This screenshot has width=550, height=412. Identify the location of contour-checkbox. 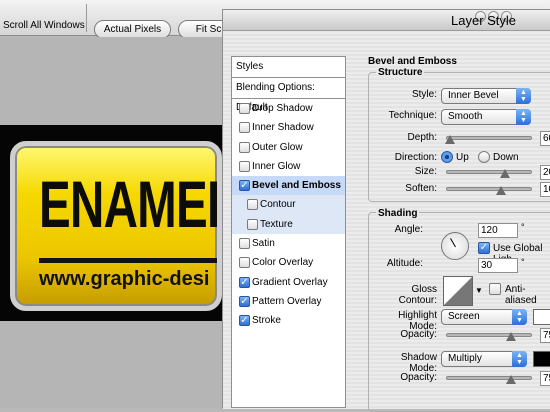
(252, 205).